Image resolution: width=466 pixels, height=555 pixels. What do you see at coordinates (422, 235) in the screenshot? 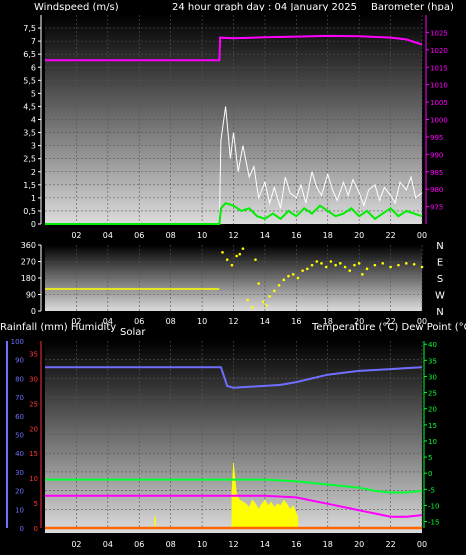
I see `x-tick-label: 00` at bounding box center [422, 235].